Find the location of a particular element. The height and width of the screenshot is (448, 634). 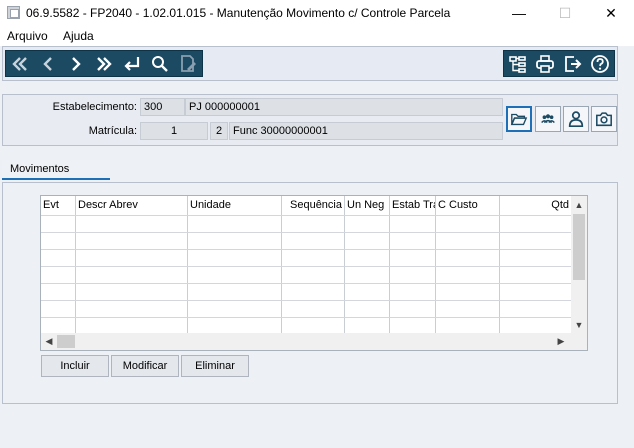

last-icon is located at coordinates (104, 63).